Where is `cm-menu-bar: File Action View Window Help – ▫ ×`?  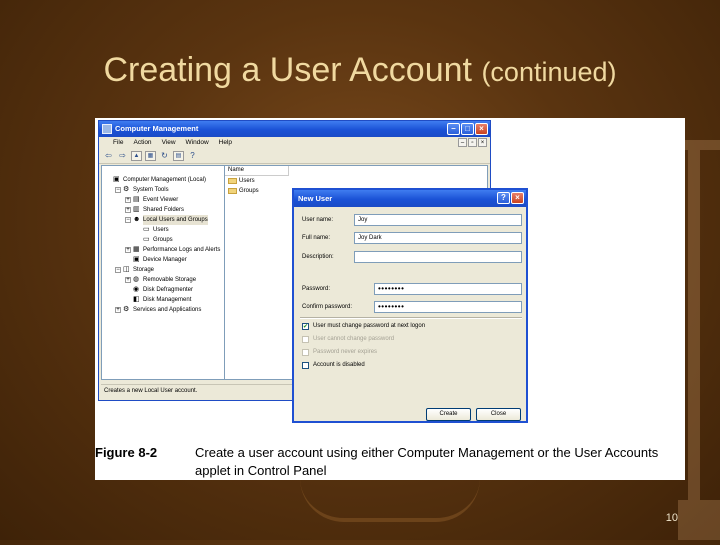
cm-menu-bar: File Action View Window Help – ▫ × is located at coordinates (294, 143).